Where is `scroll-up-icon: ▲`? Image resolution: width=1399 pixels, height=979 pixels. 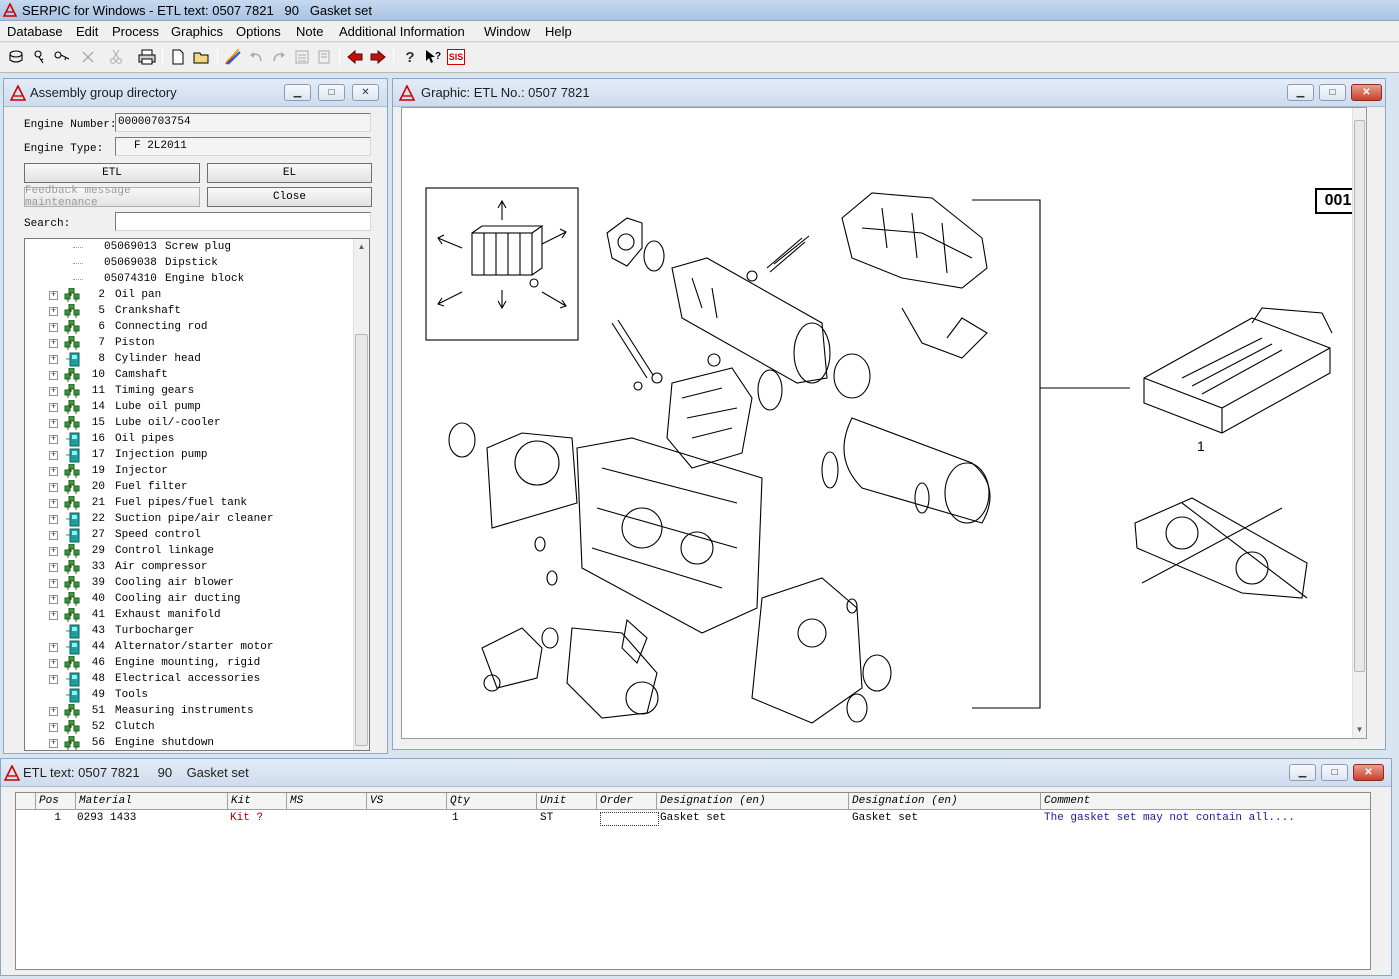 scroll-up-icon: ▲ is located at coordinates (361, 247).